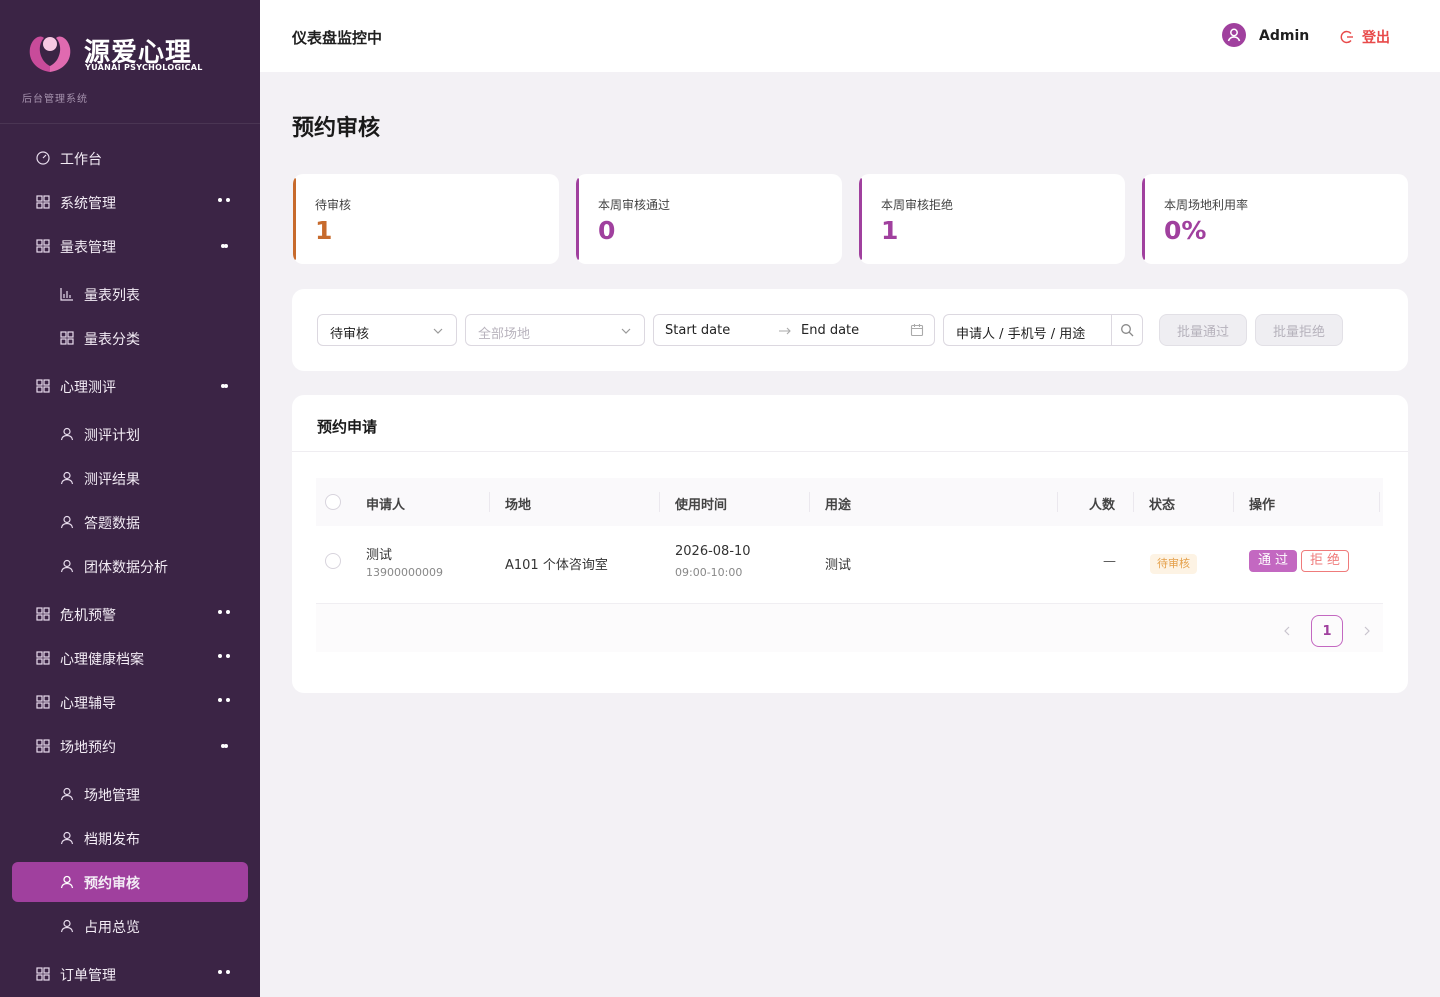  What do you see at coordinates (634, 205) in the screenshot?
I see `stat-label: 本周审核通过` at bounding box center [634, 205].